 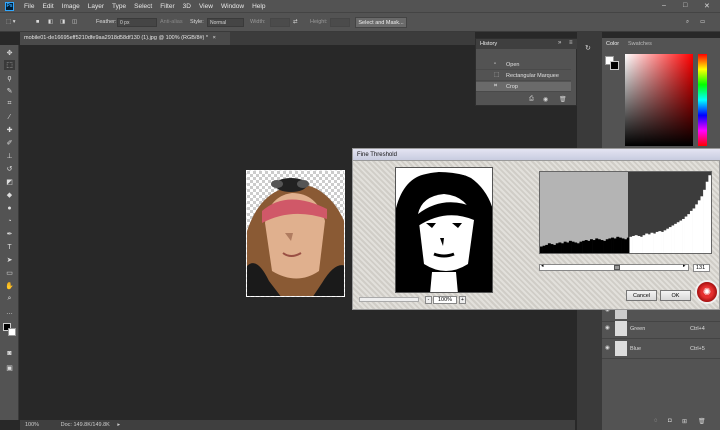 I want to click on marquee-tool-icon: ⬚ ▾, so click(x=11, y=22).